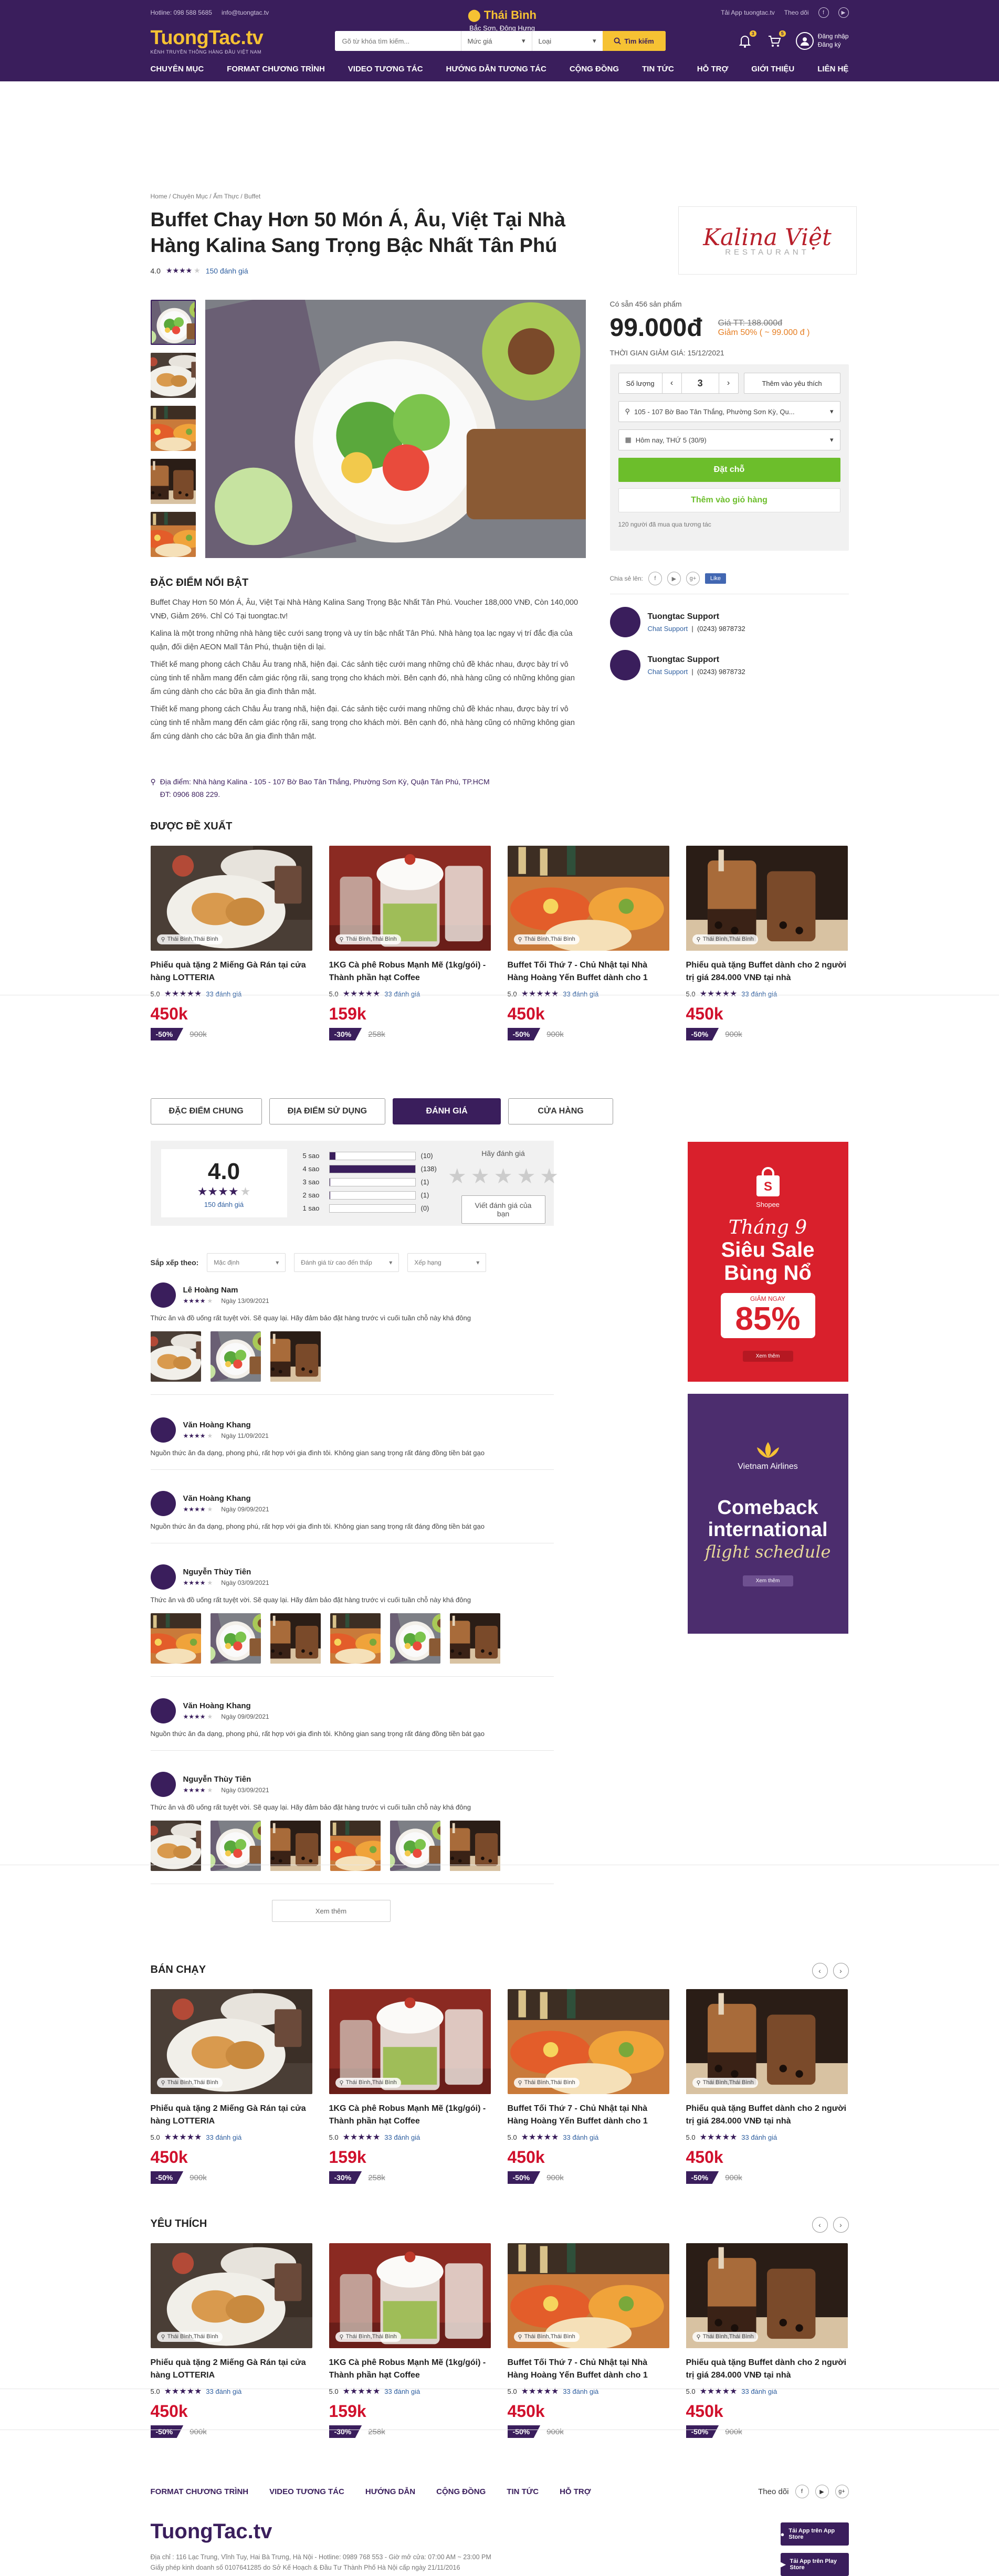 The width and height of the screenshot is (999, 2576). Describe the element at coordinates (833, 37) in the screenshot. I see `login-link: Đăng nhập` at that location.